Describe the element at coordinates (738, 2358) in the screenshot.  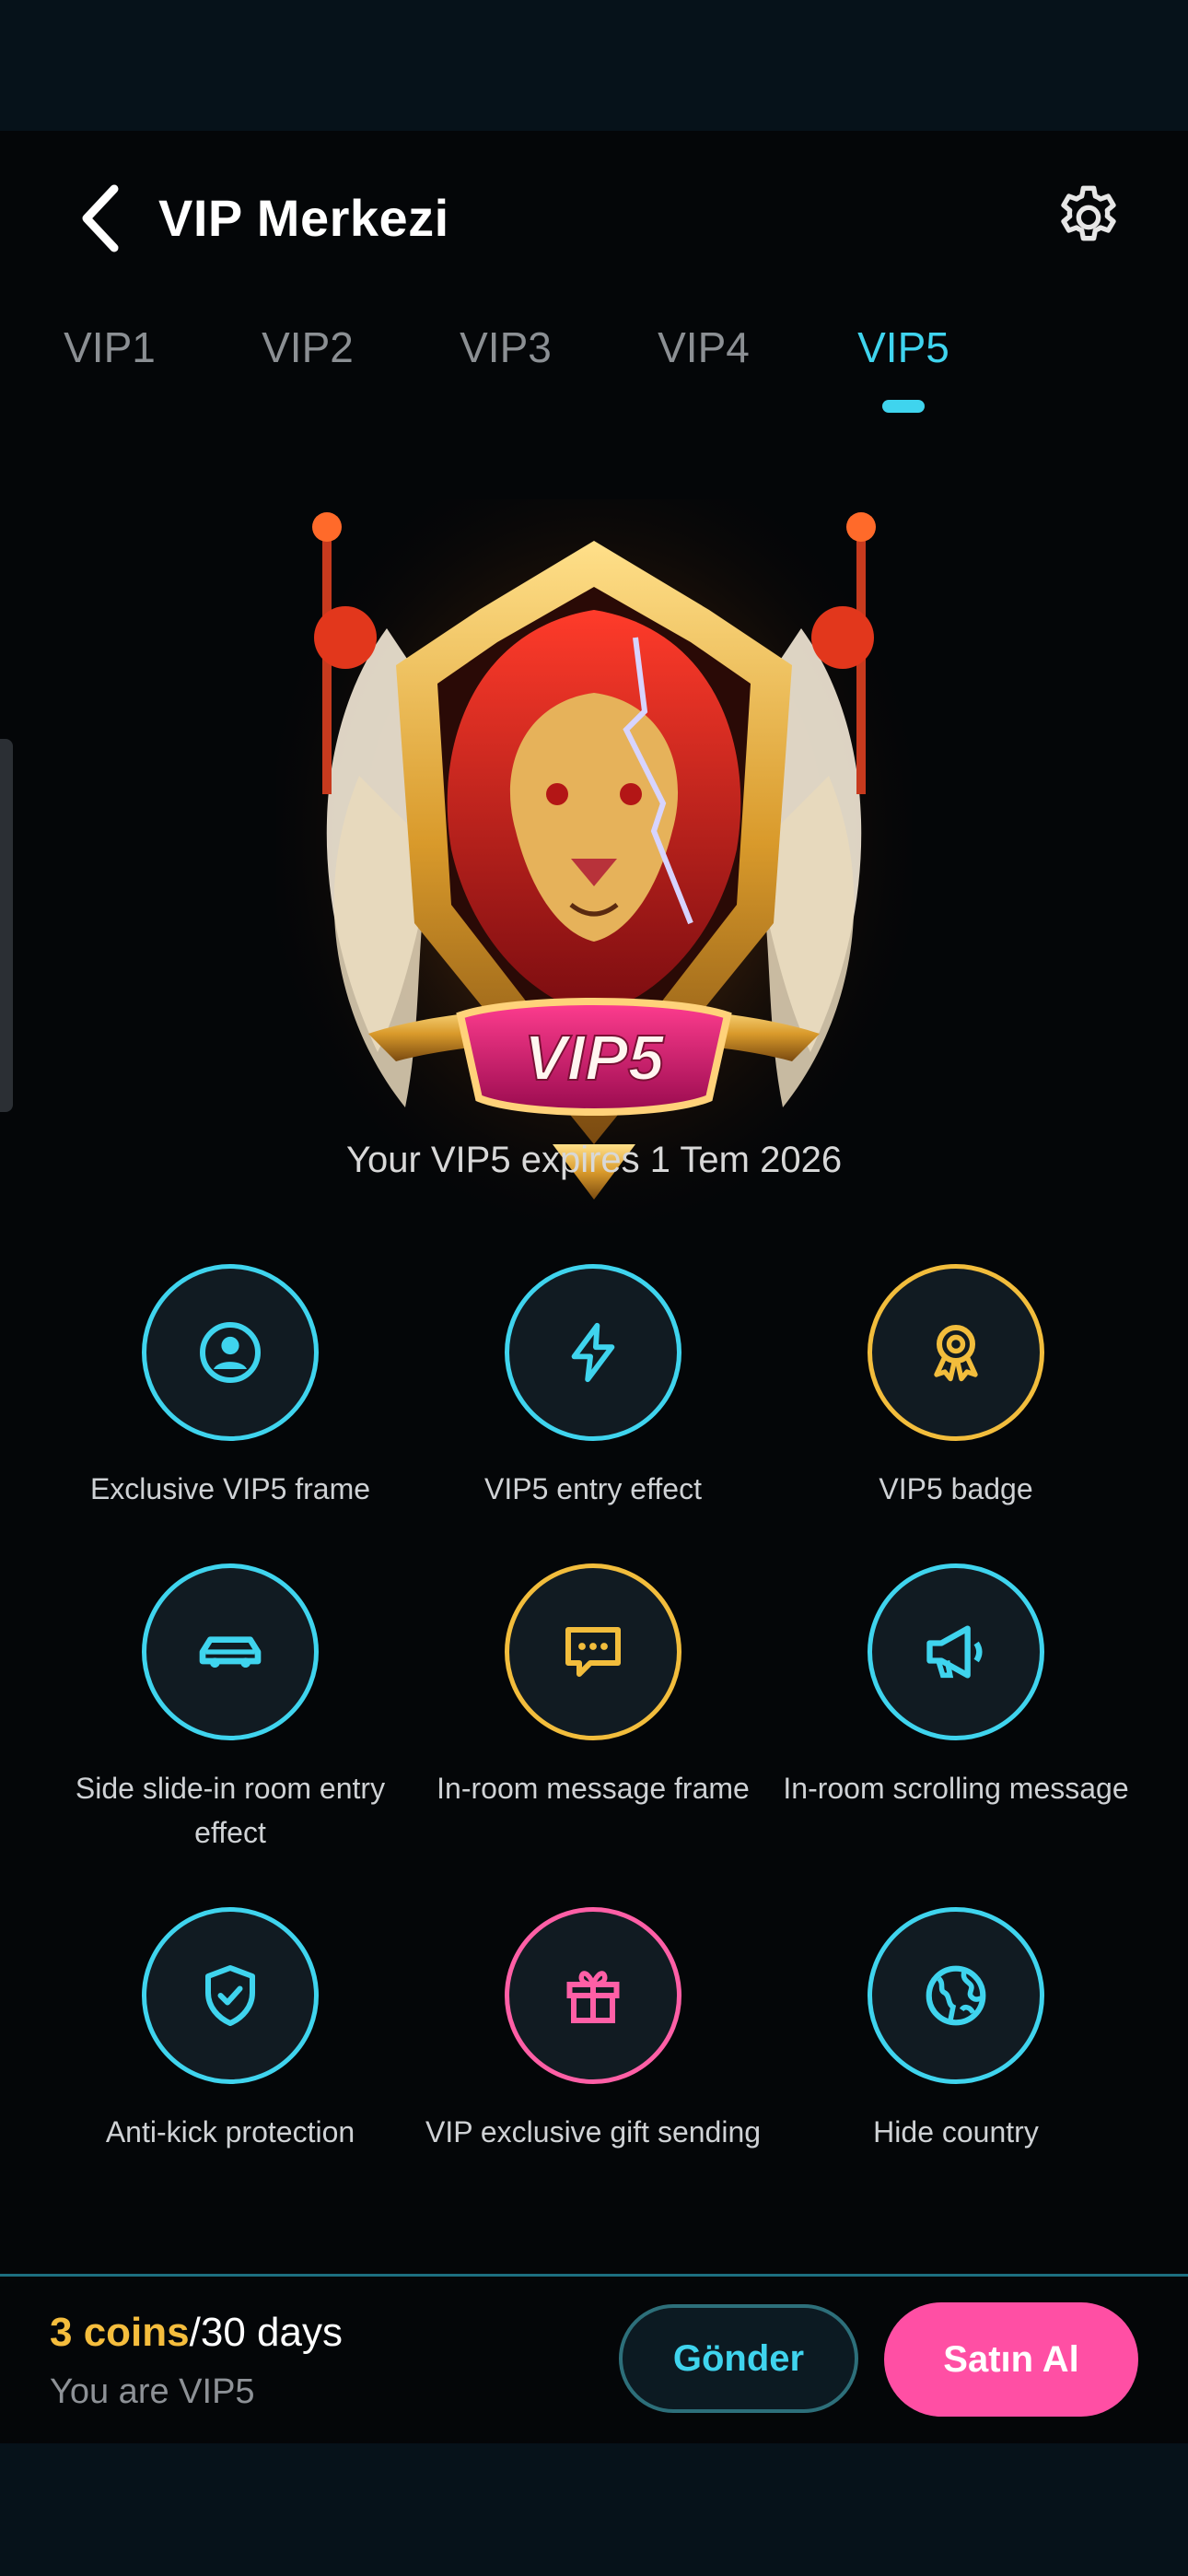
I see `send-gift-button: Gönder` at that location.